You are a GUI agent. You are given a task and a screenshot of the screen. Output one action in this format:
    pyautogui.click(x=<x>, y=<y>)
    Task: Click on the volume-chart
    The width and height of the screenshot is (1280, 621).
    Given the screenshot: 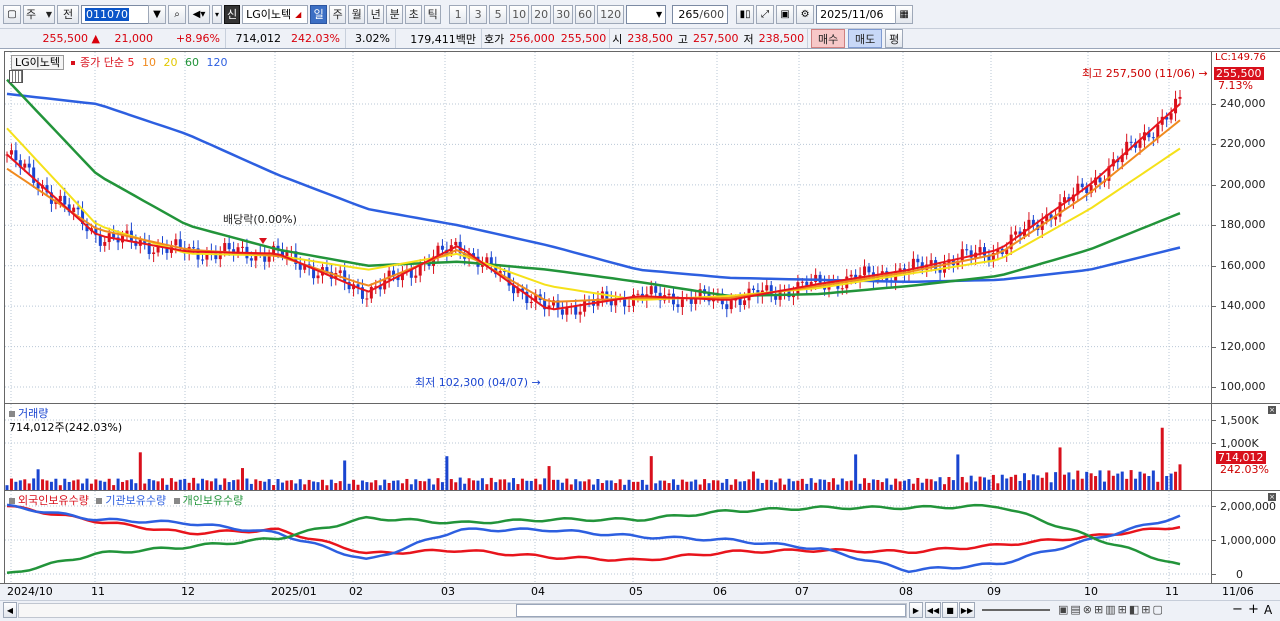 What is the action you would take?
    pyautogui.click(x=608, y=447)
    